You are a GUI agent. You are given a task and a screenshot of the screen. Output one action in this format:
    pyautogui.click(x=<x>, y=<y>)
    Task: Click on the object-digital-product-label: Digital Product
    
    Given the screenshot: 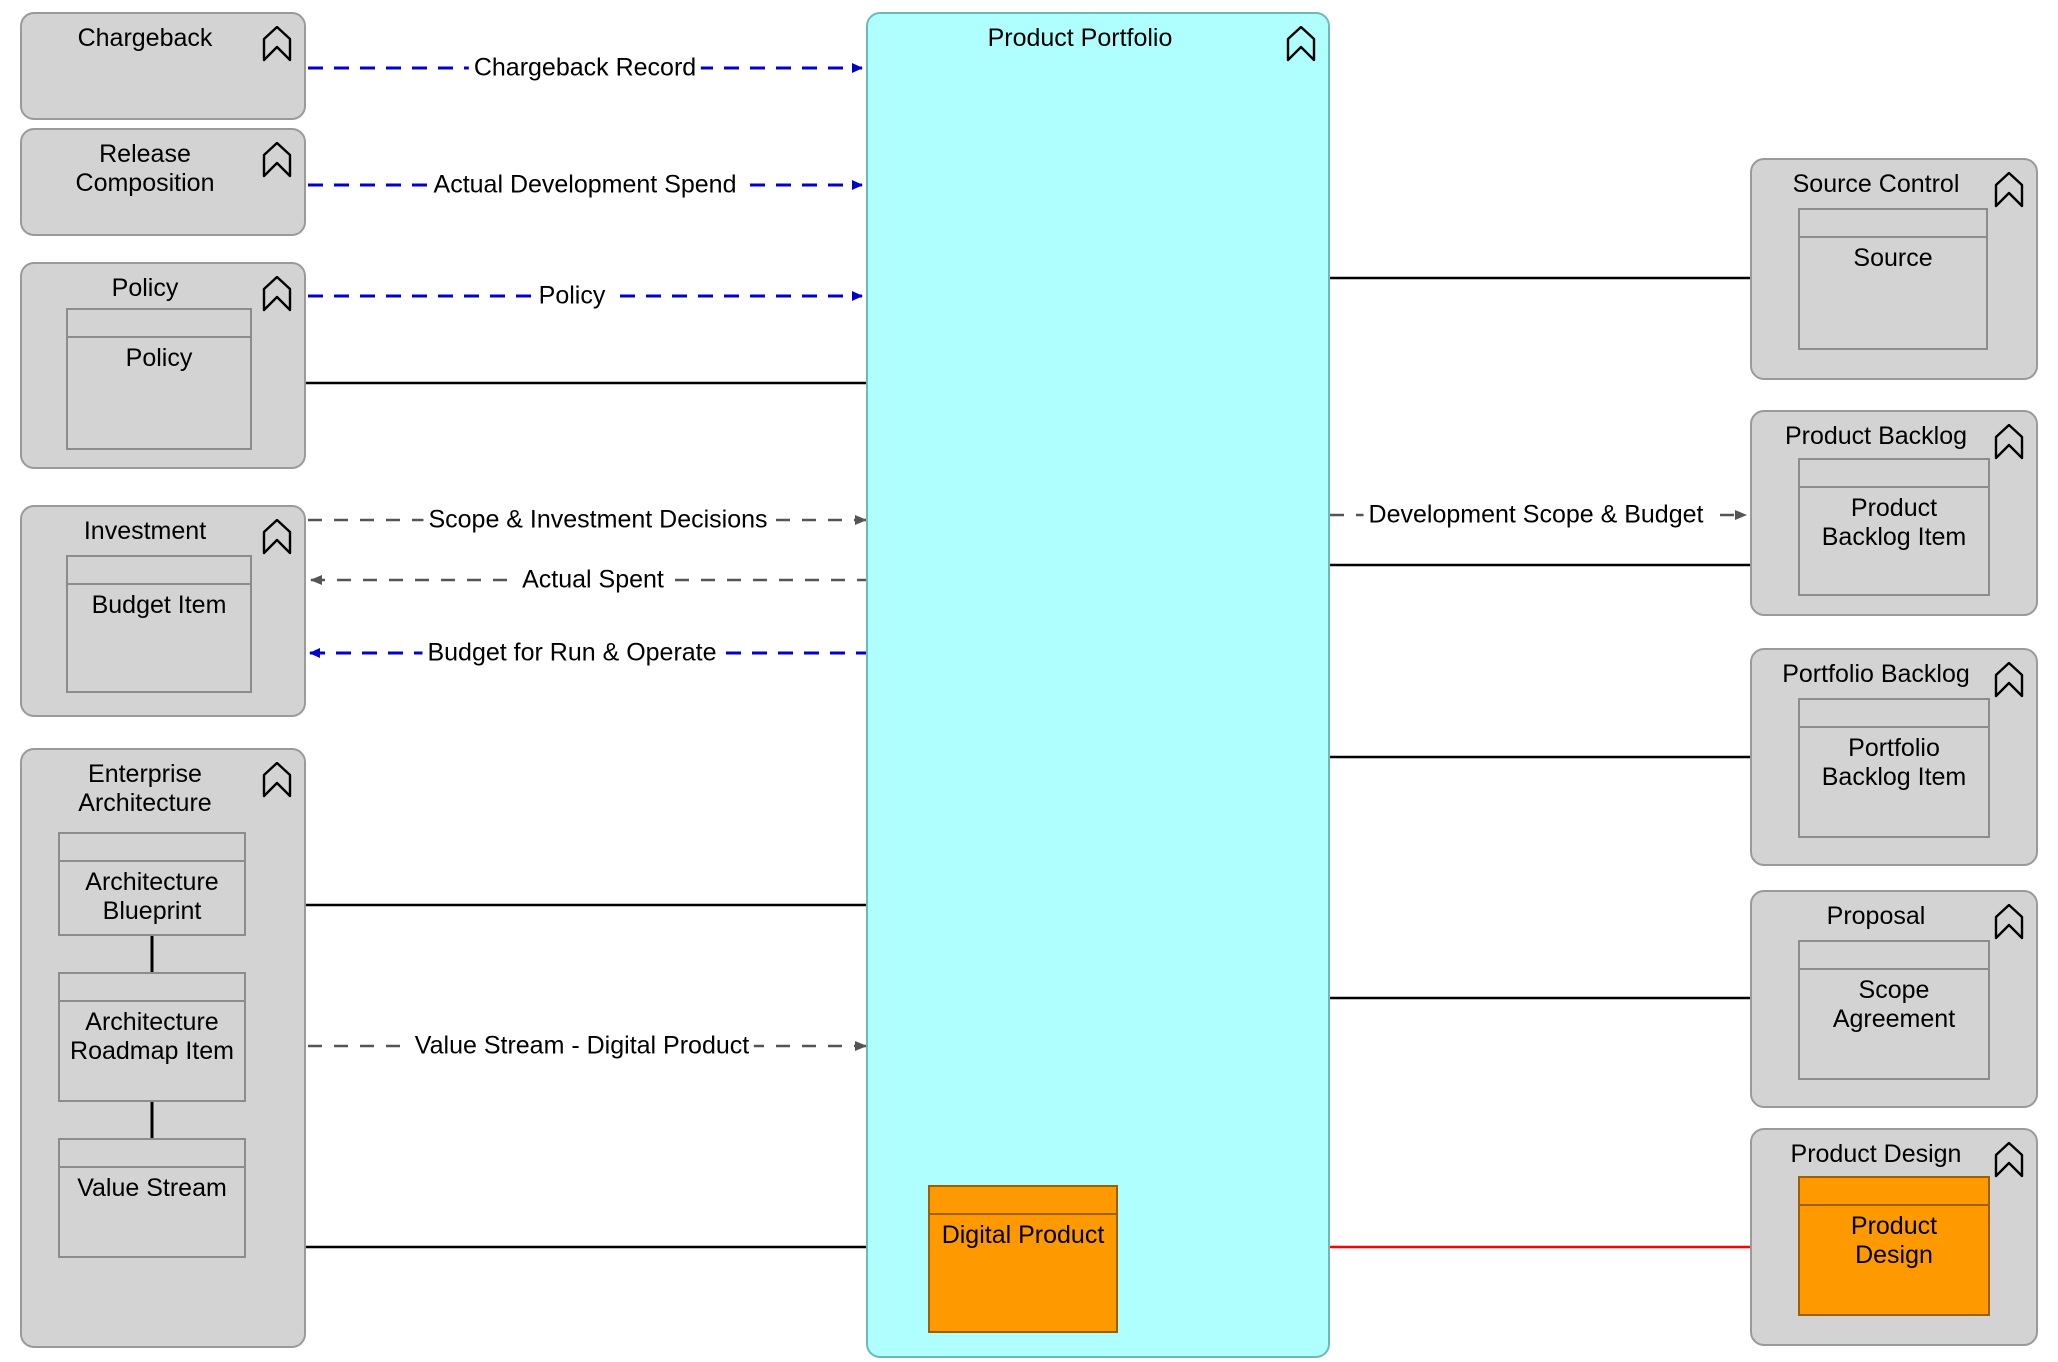 What is the action you would take?
    pyautogui.click(x=1023, y=1235)
    